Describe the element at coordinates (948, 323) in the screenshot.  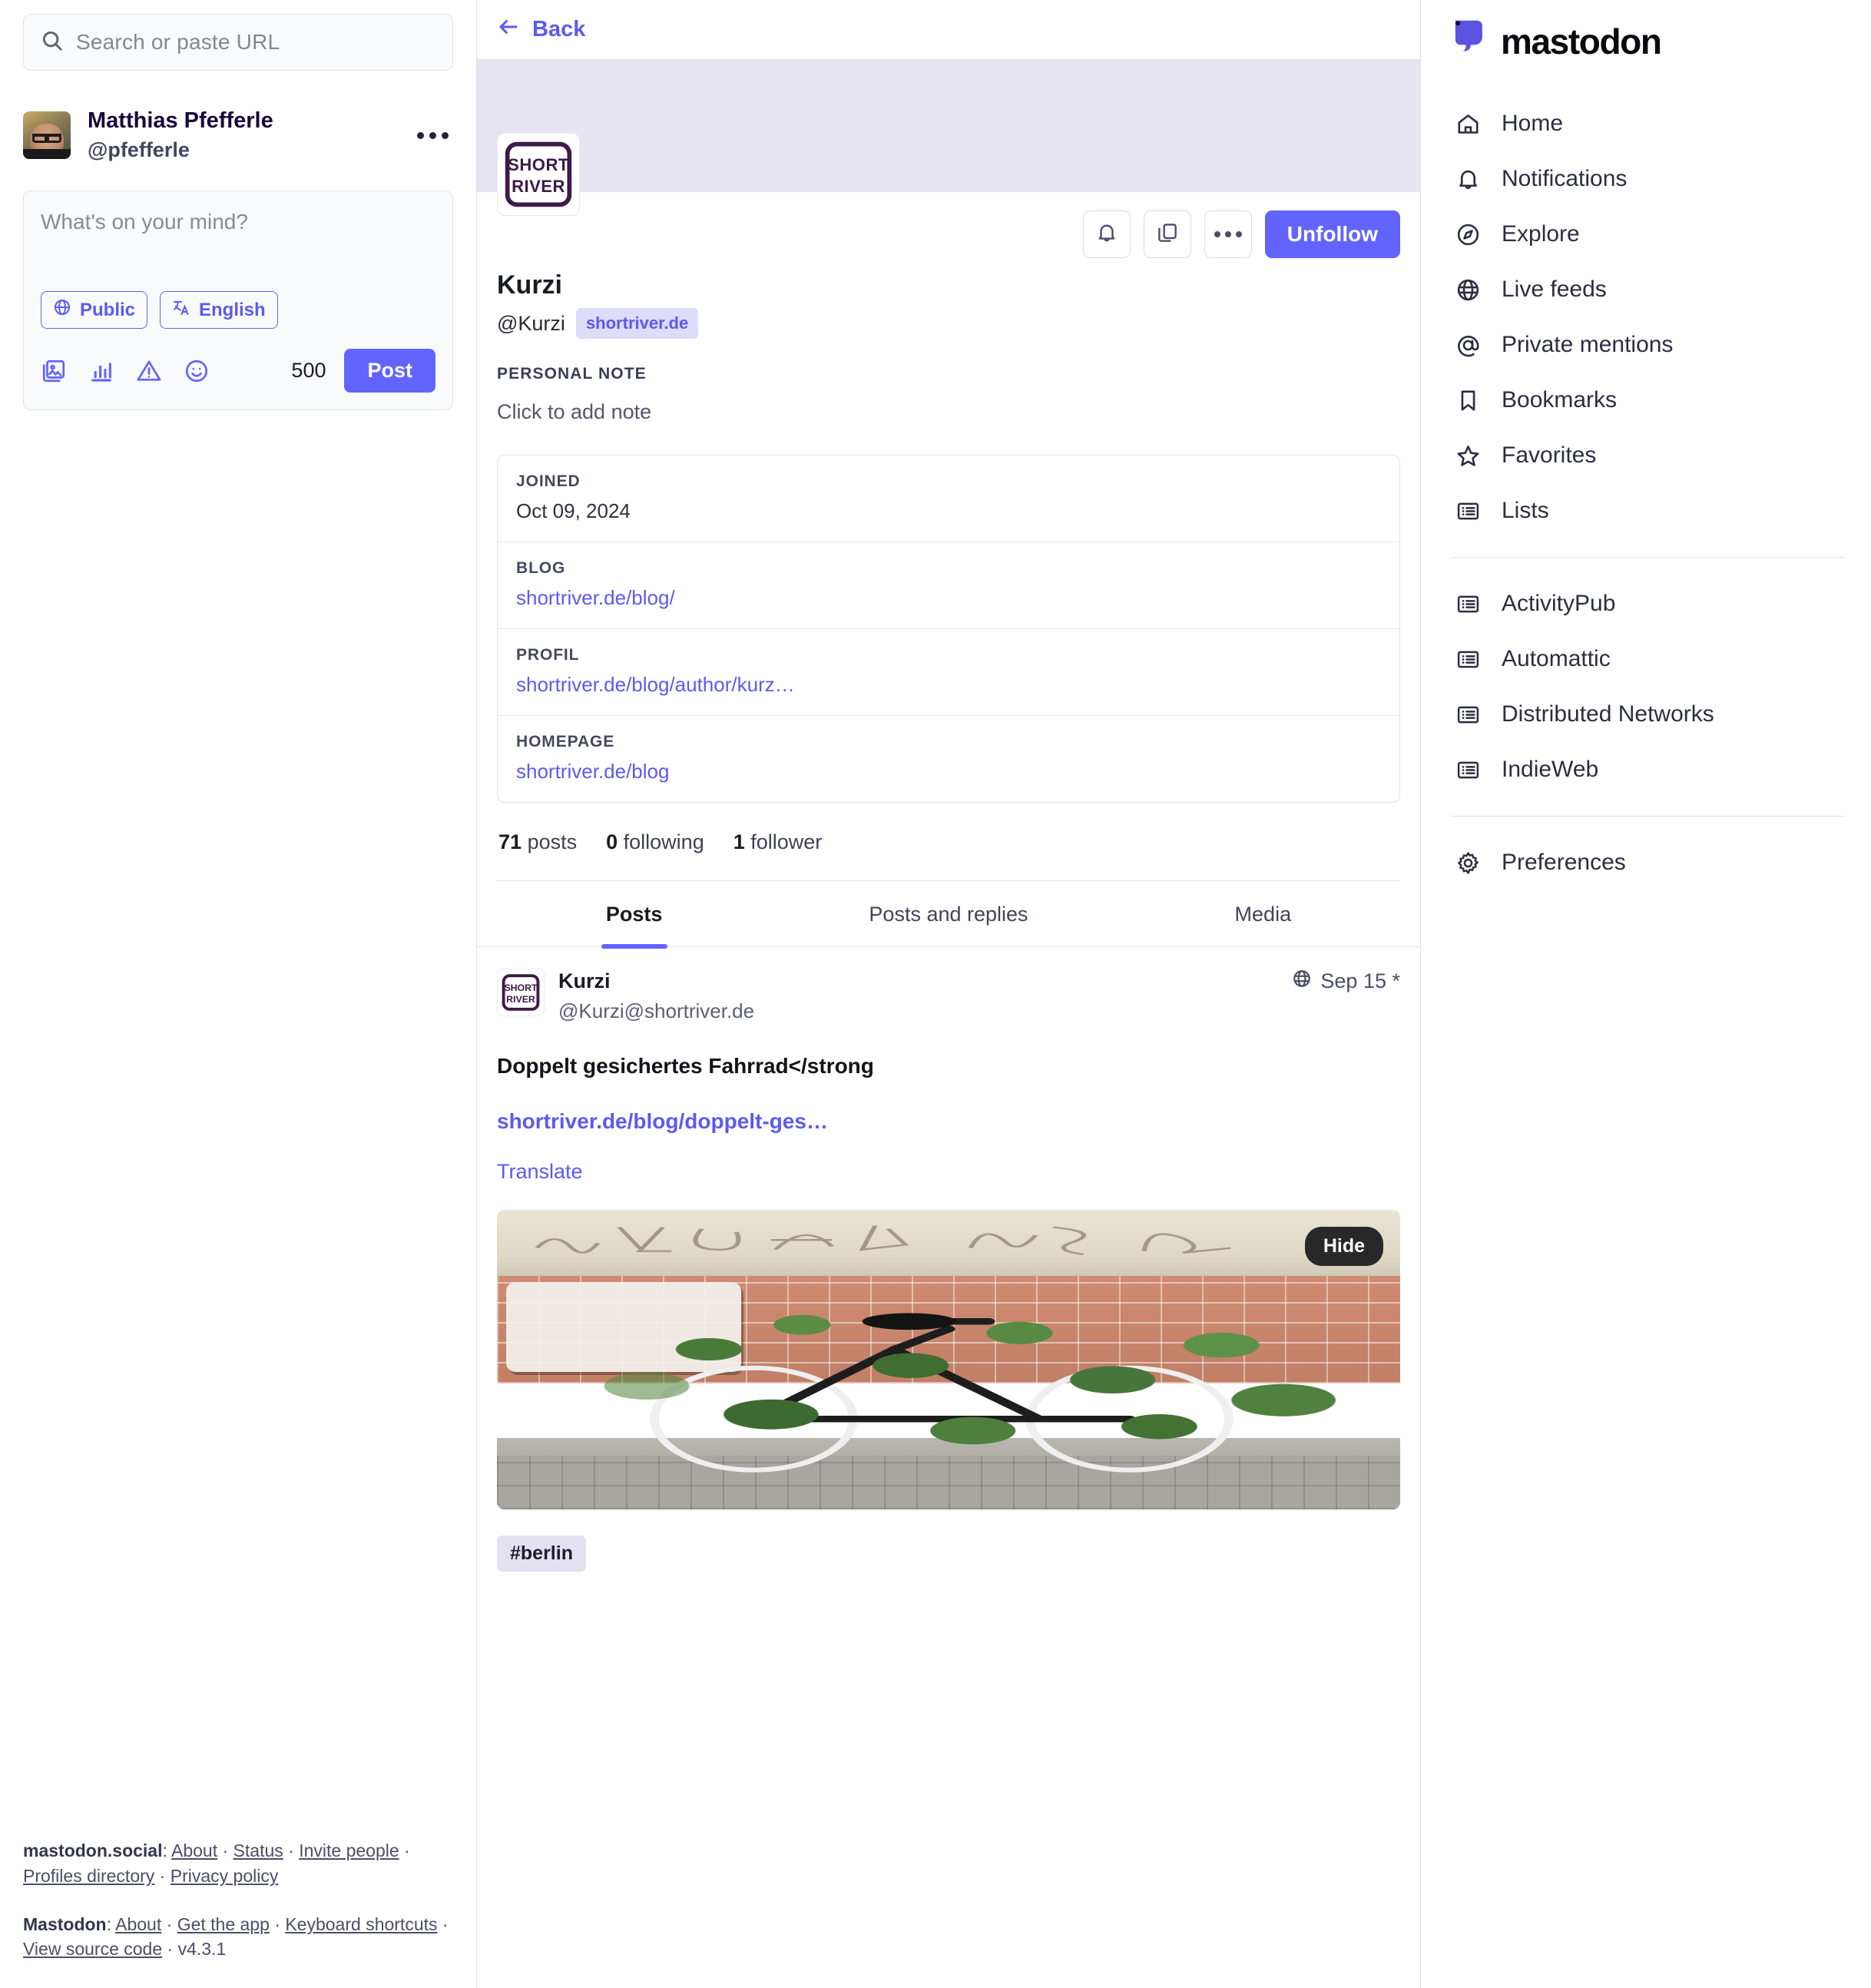
I see `profile-handle-row: @Kurzi shortriver.de` at that location.